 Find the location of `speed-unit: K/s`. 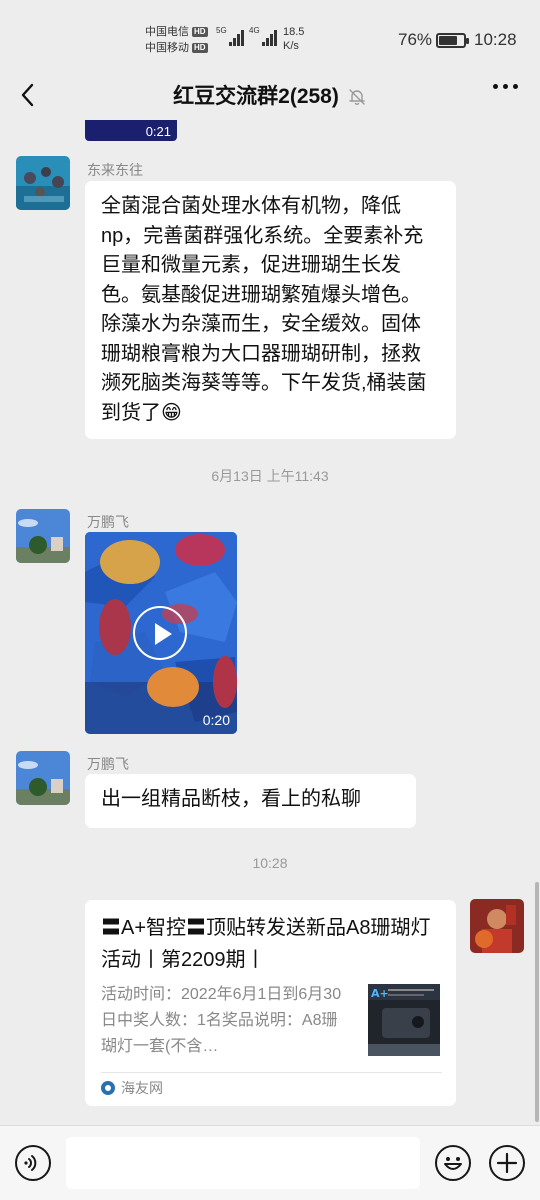

speed-unit: K/s is located at coordinates (291, 46).